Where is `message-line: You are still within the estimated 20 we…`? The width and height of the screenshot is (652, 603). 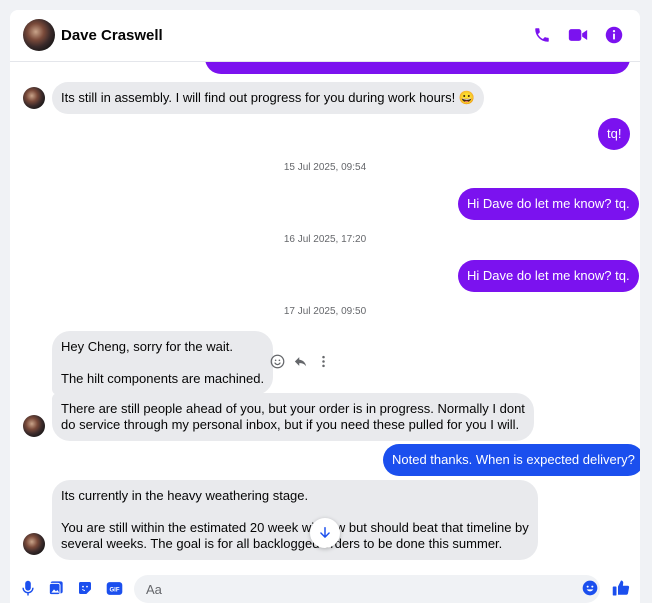
message-line: You are still within the estimated 20 we… is located at coordinates (295, 527).